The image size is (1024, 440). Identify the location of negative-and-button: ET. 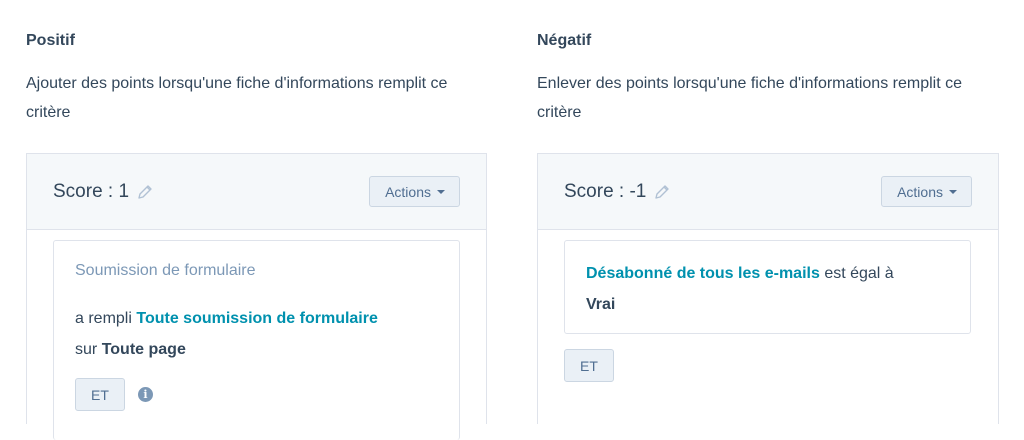
(589, 365).